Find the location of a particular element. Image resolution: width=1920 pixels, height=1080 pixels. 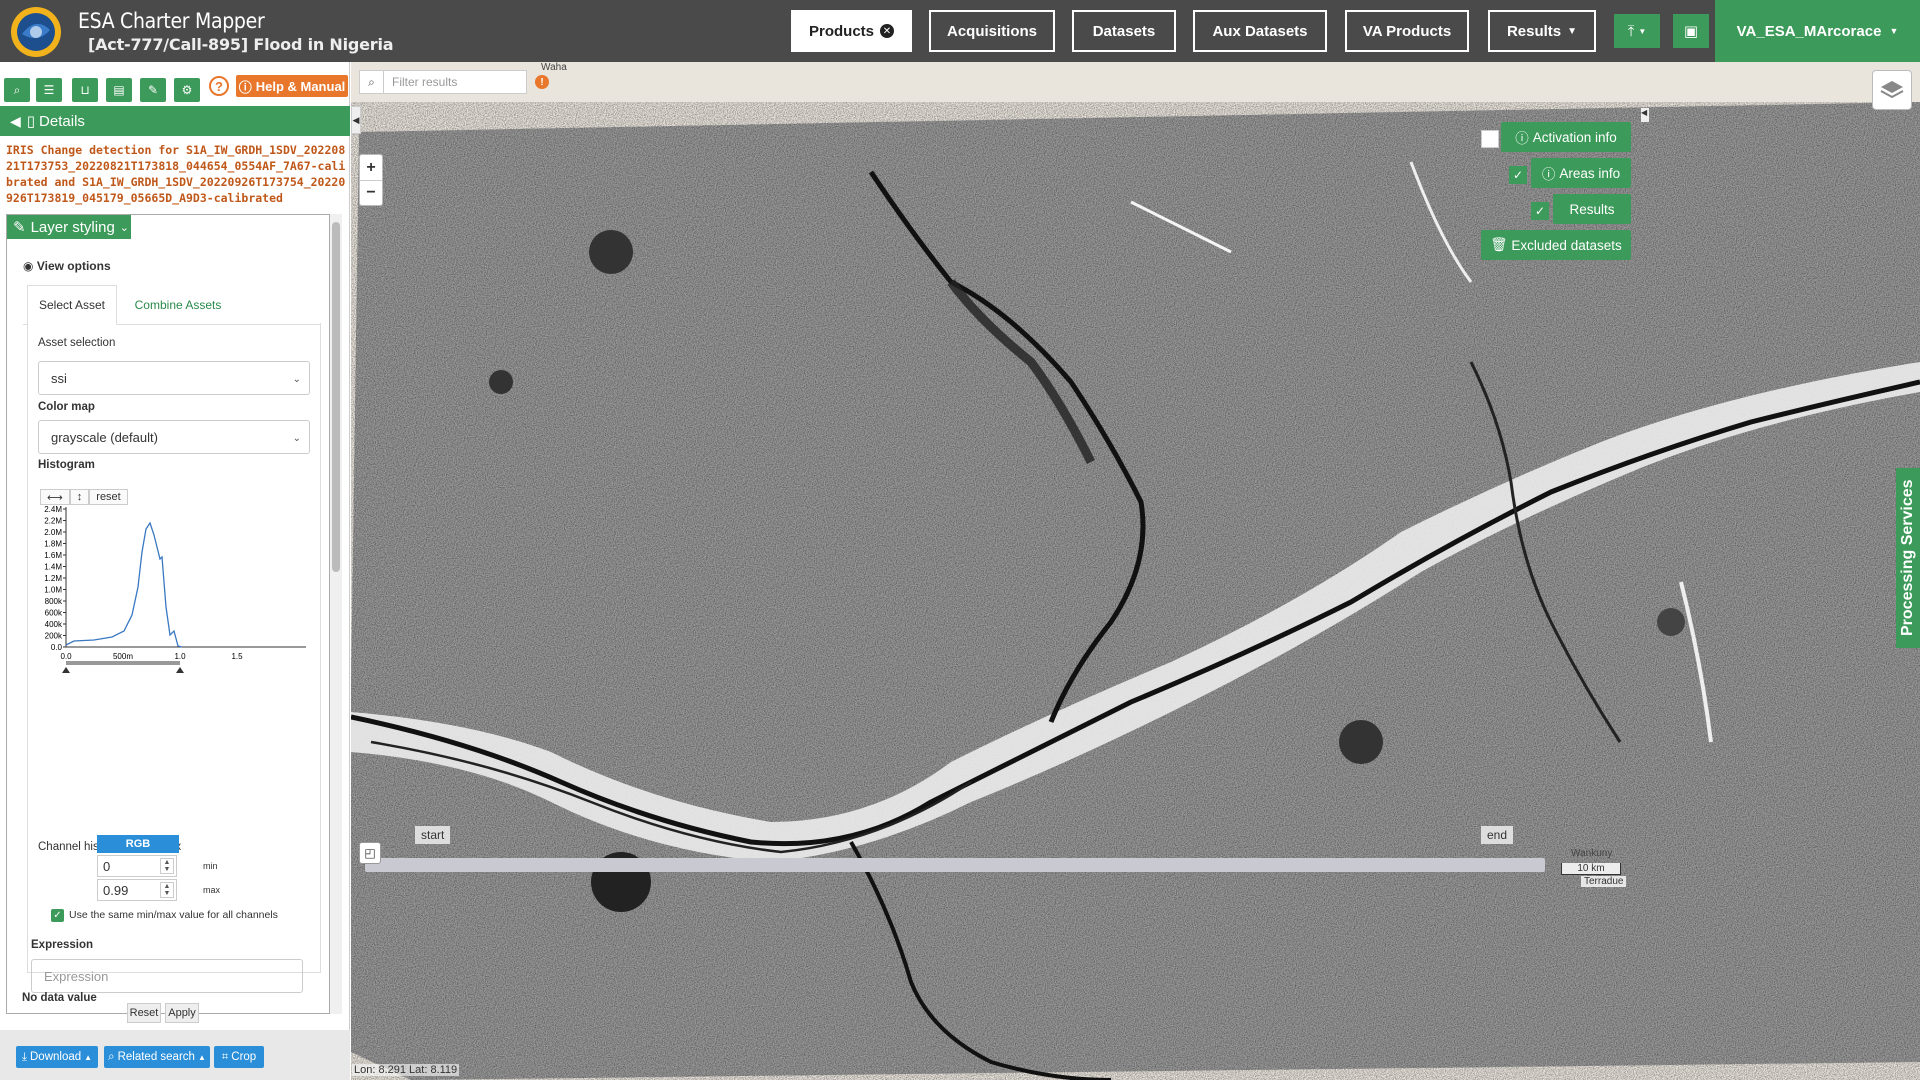

panel-scrollbar is located at coordinates (336, 614).